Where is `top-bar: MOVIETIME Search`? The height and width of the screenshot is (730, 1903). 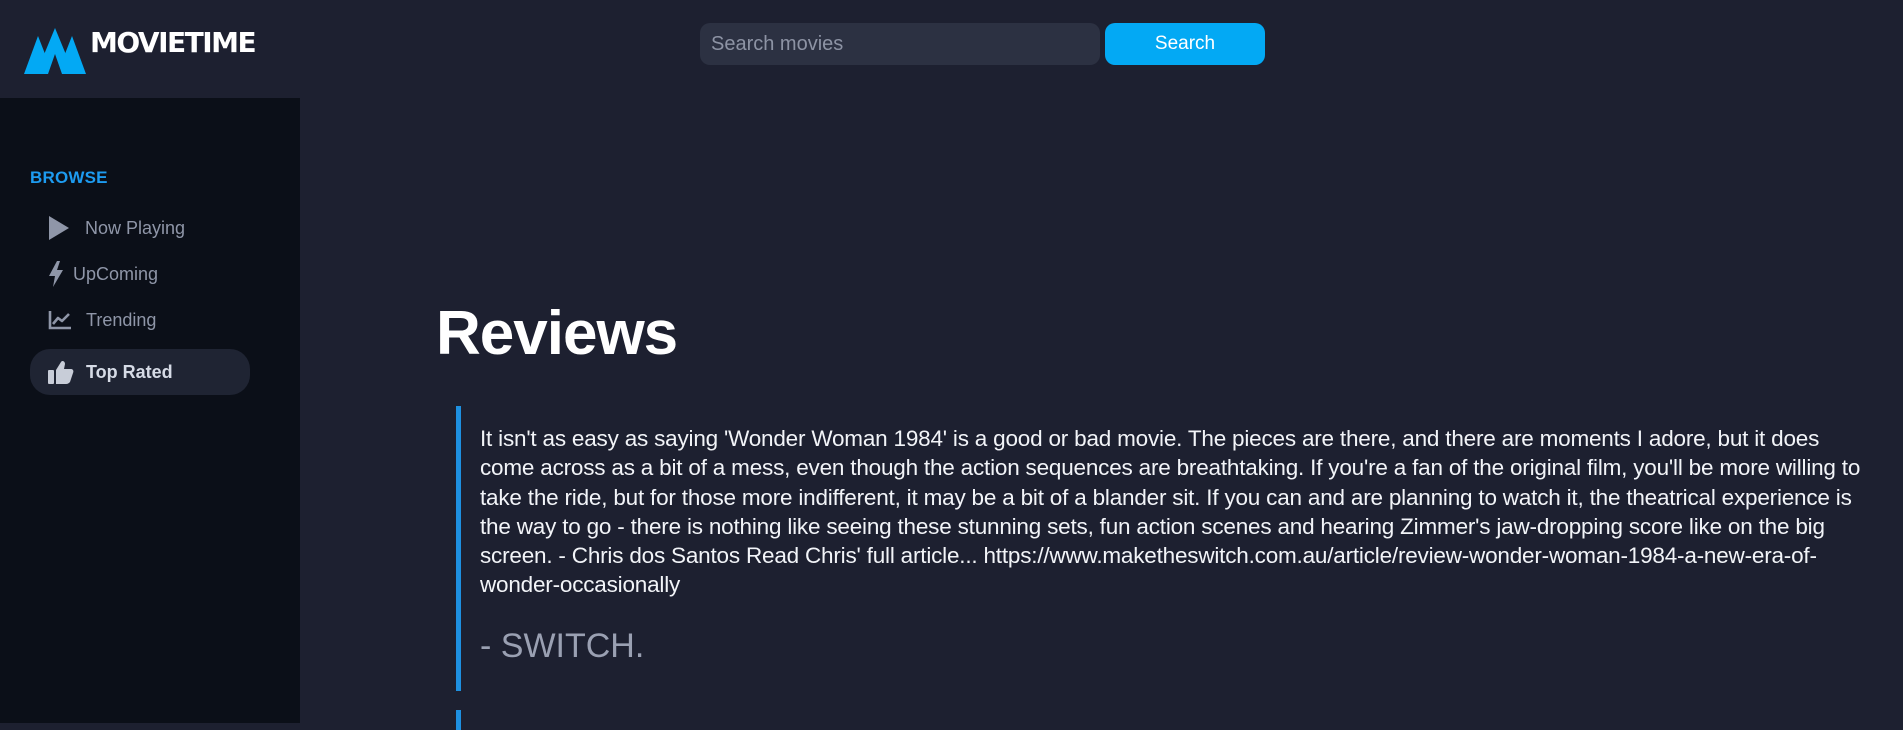 top-bar: MOVIETIME Search is located at coordinates (951, 49).